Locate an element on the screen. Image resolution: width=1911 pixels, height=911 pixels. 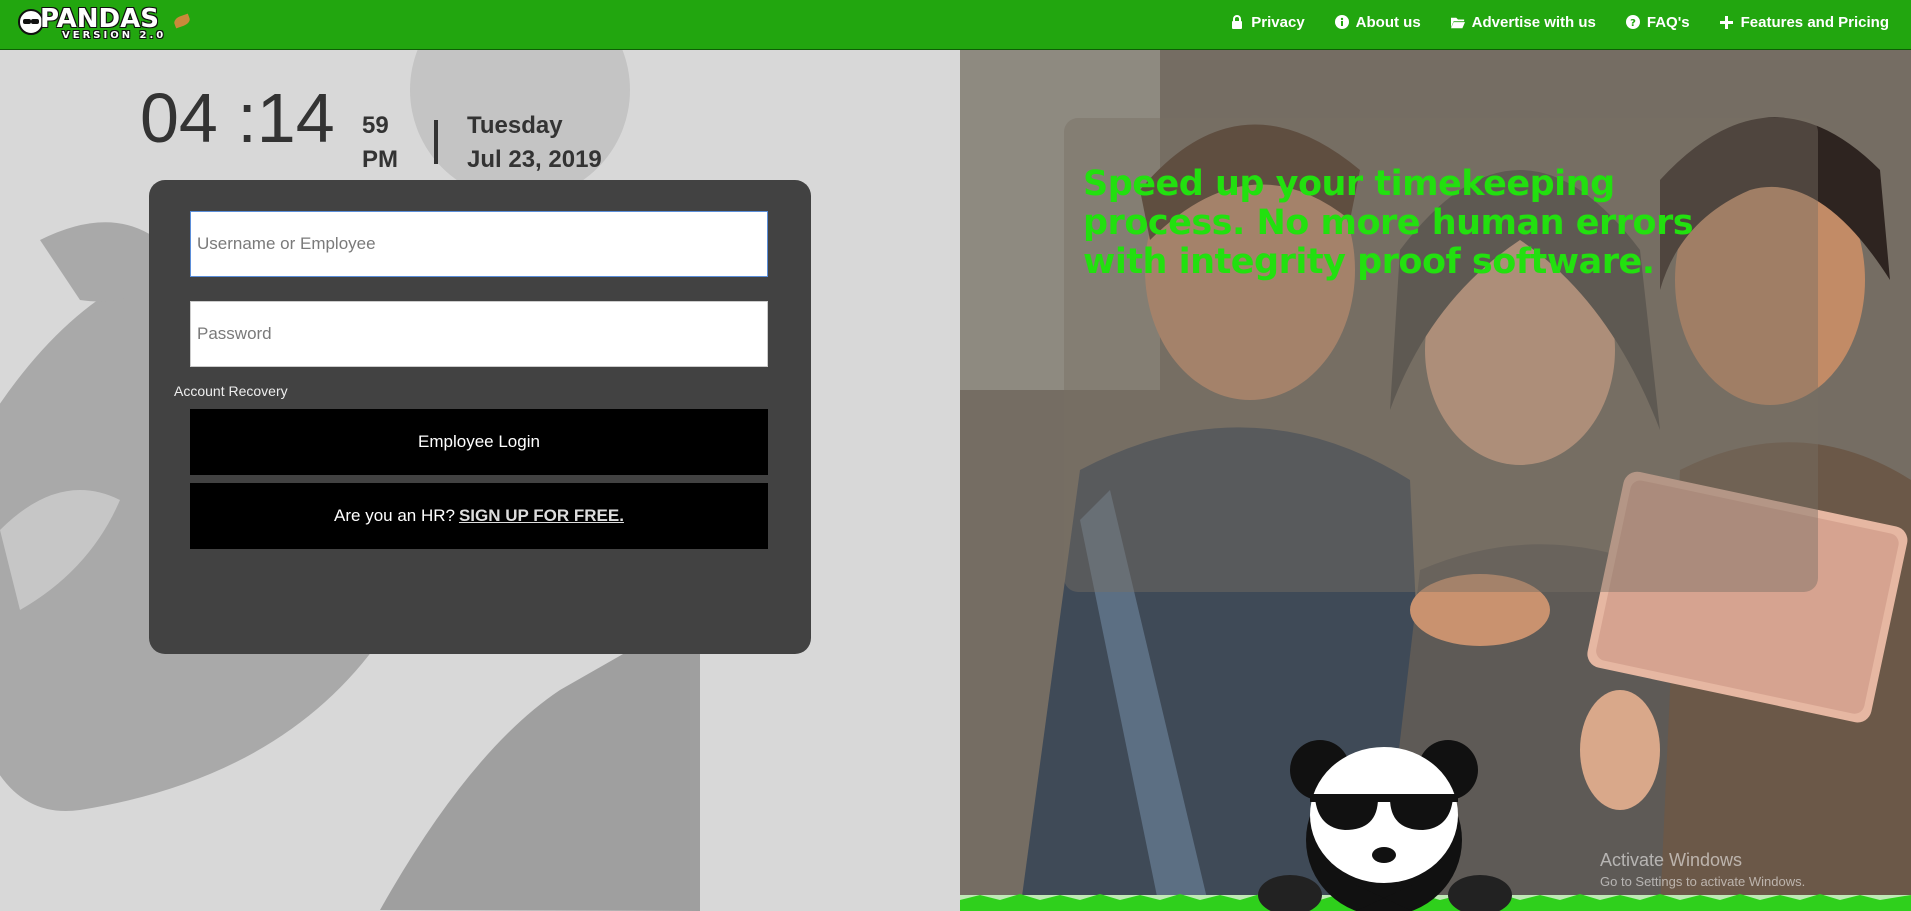
hr-signup-button: Are you an HR? SIGN UP FOR FREE. is located at coordinates (479, 516).